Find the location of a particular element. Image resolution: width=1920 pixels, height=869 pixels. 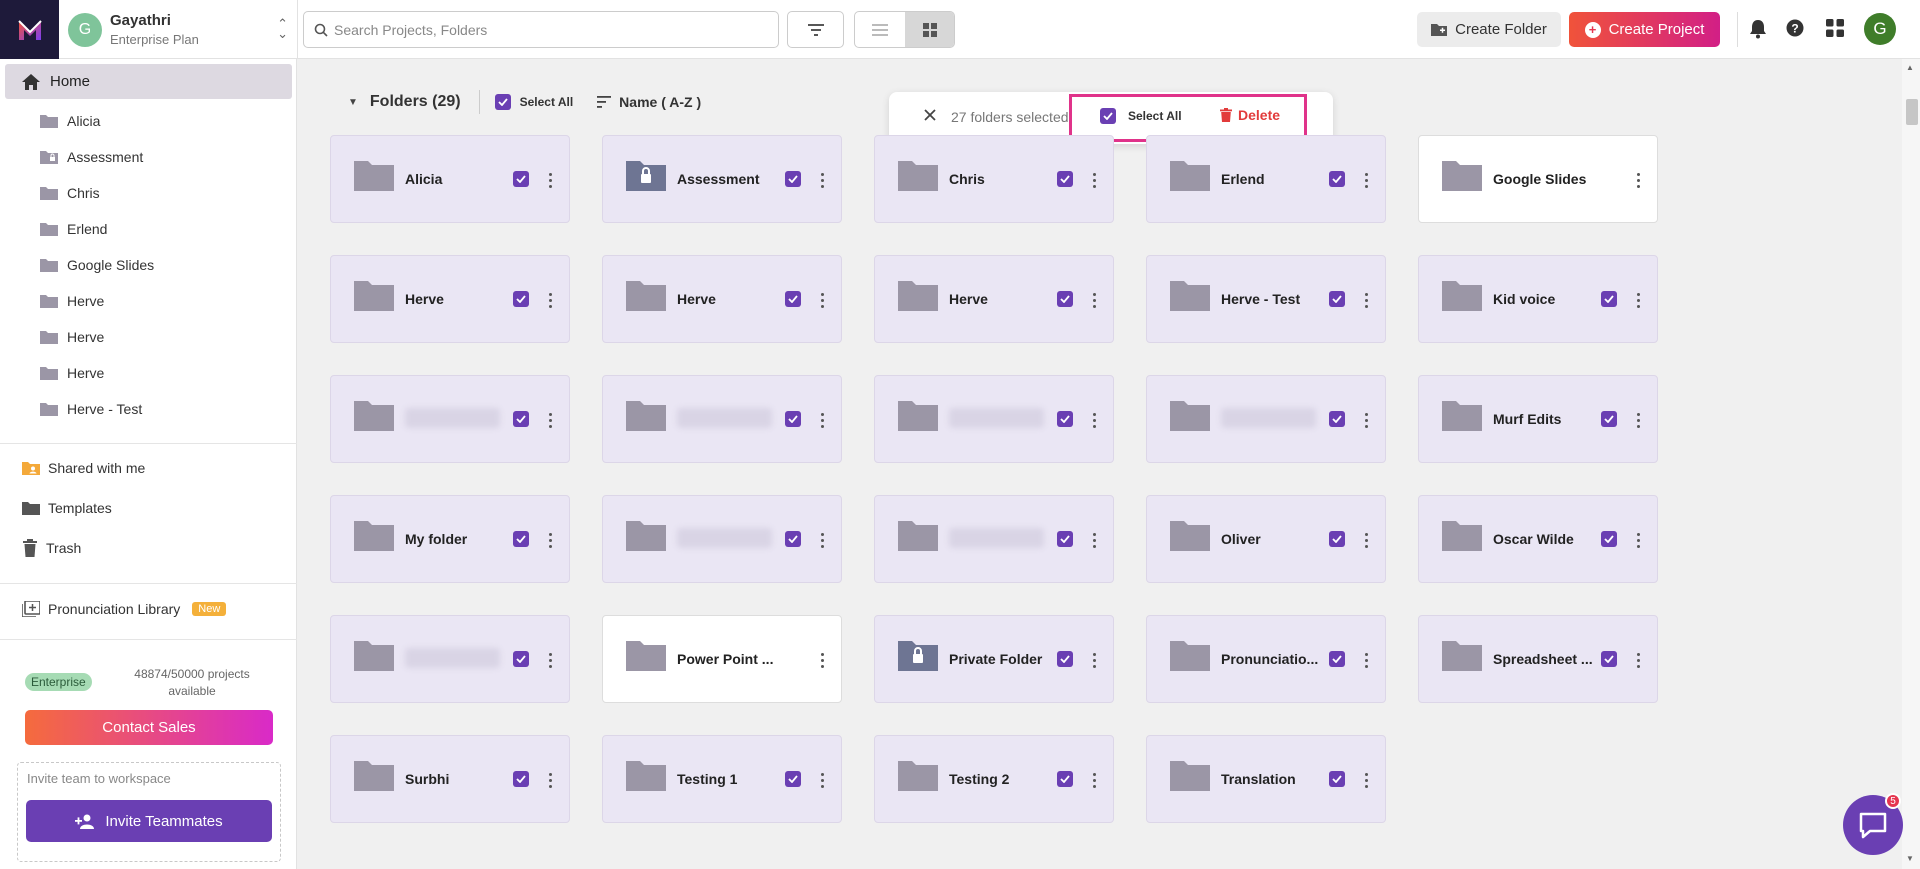

apps-grid-icon is located at coordinates (1835, 28).